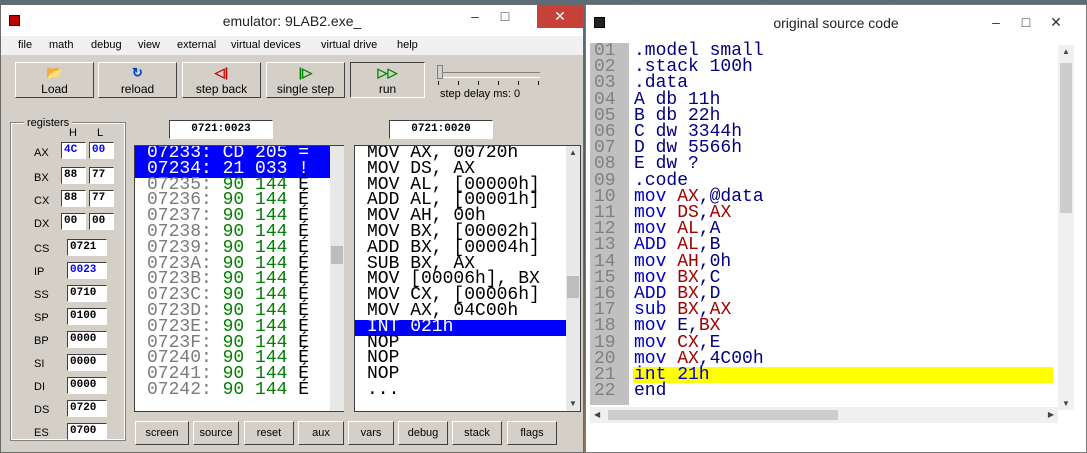  I want to click on col-l-label: L, so click(100, 133).